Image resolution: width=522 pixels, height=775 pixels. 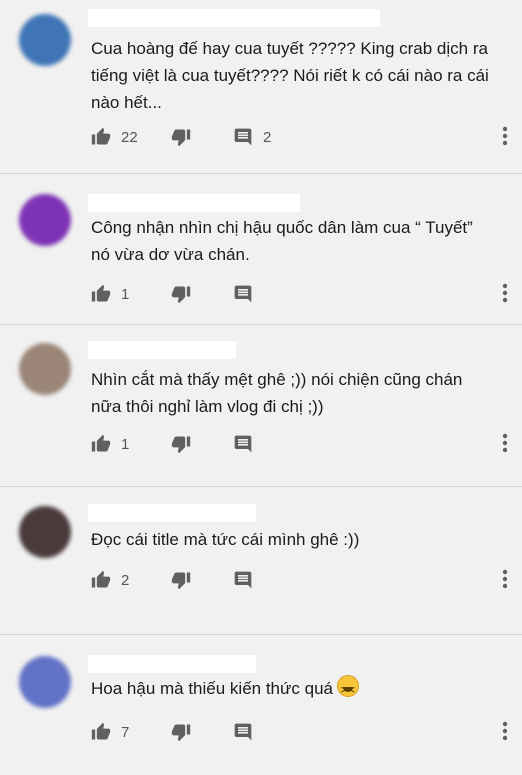 What do you see at coordinates (114, 137) in the screenshot?
I see `like-button: 22` at bounding box center [114, 137].